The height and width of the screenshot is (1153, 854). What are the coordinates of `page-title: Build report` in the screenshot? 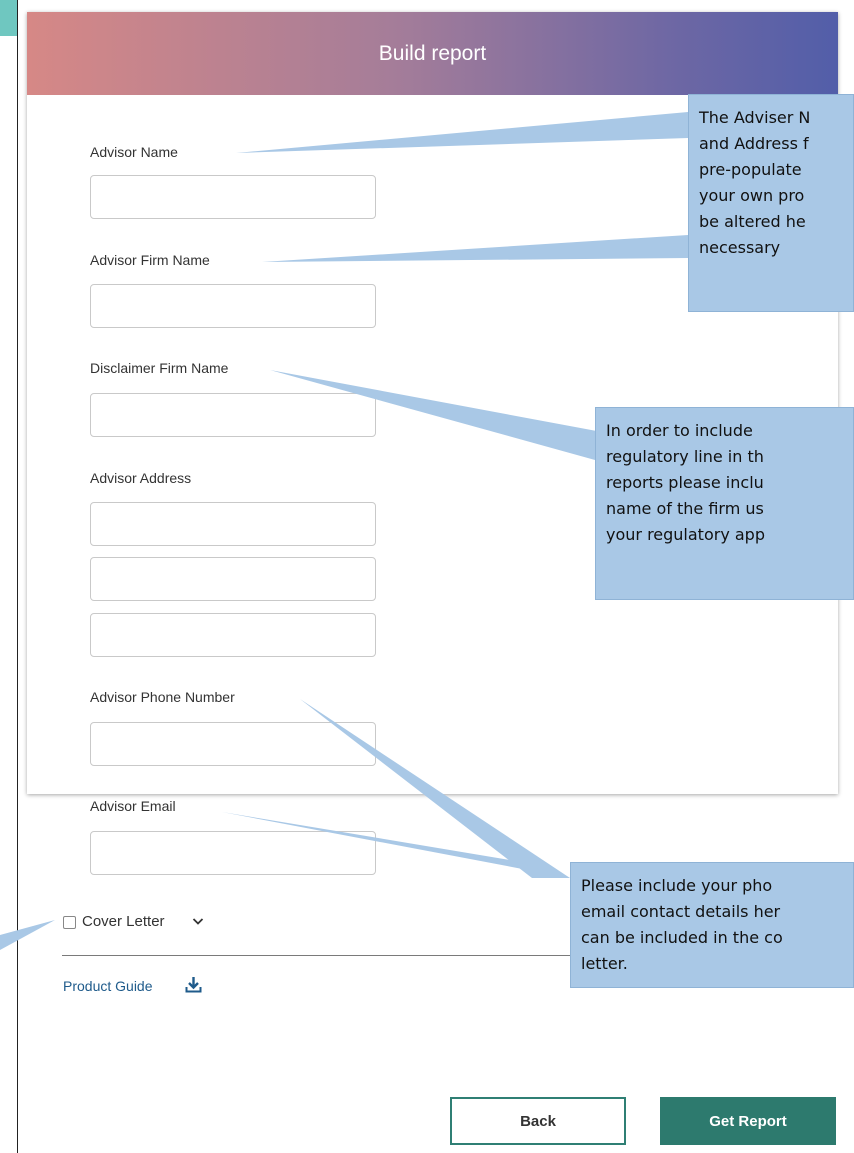 It's located at (432, 53).